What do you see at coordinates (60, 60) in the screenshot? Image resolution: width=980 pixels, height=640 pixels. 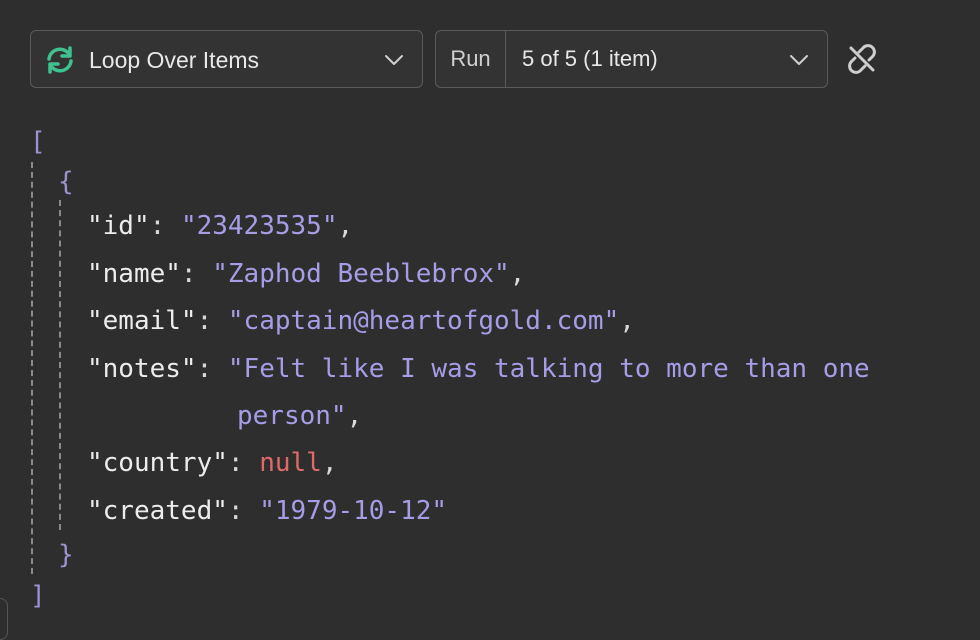 I see `loop-refresh-icon` at bounding box center [60, 60].